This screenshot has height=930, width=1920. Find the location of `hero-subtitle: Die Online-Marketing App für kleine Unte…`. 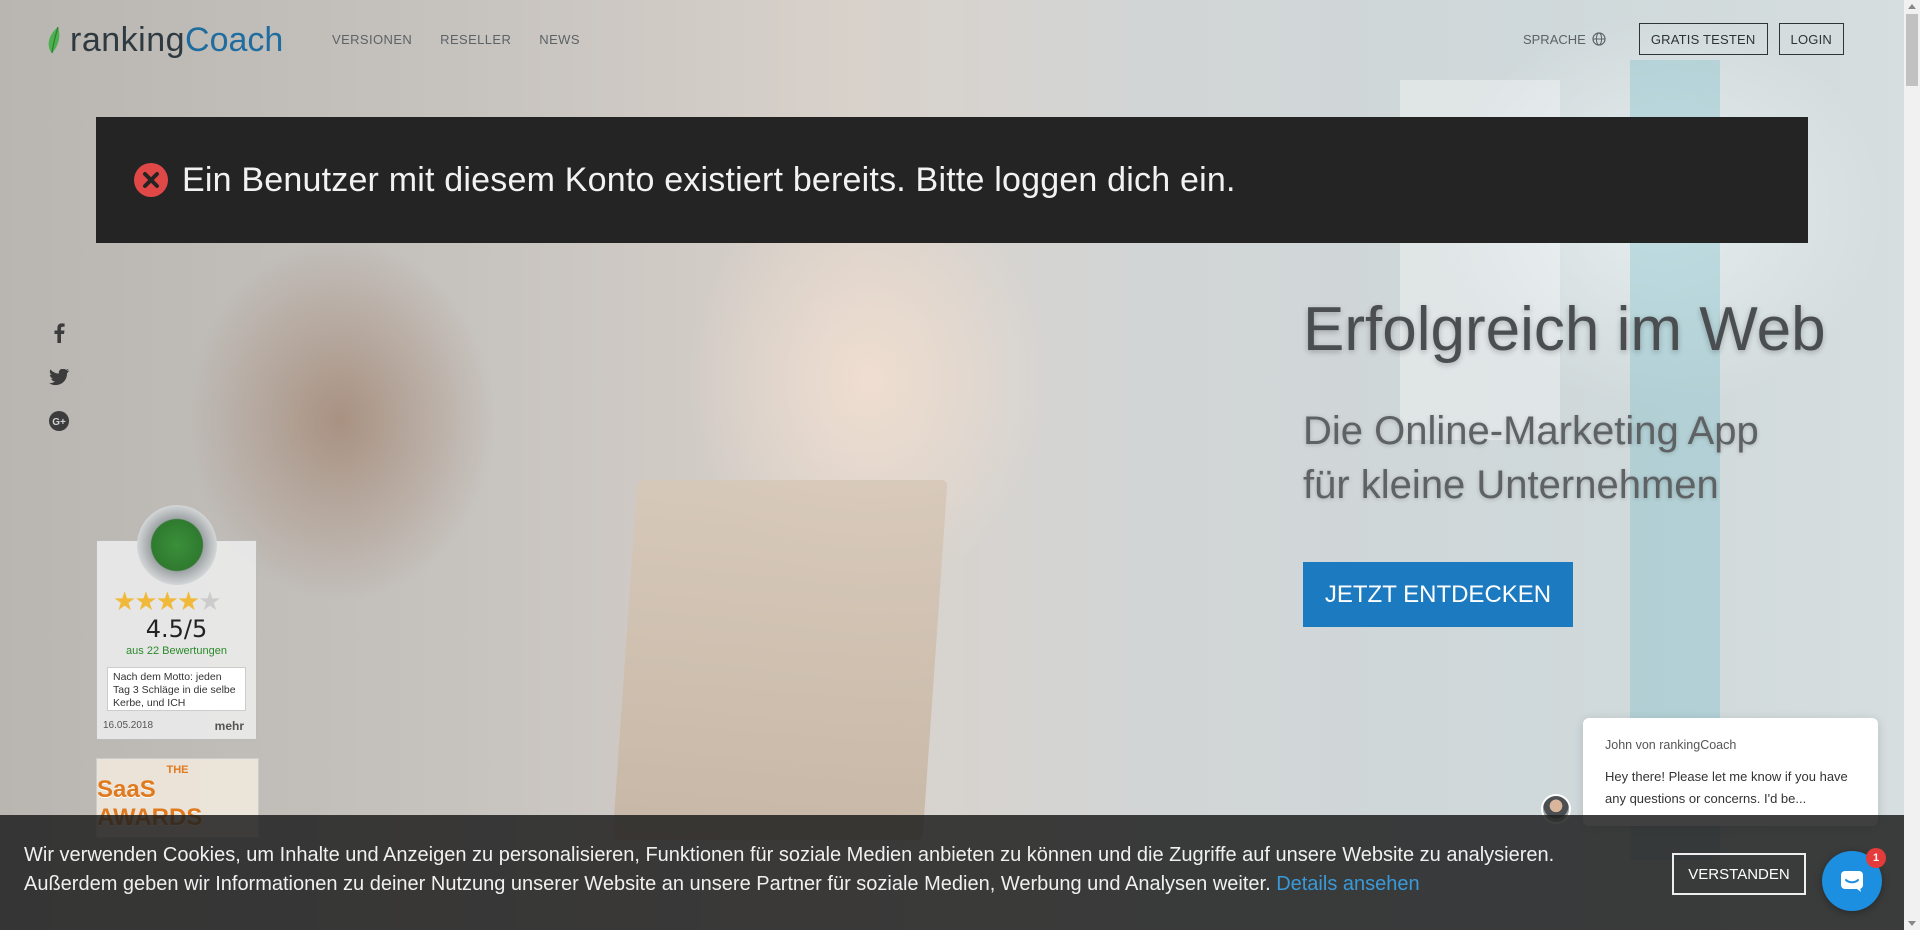

hero-subtitle: Die Online-Marketing App für kleine Unte… is located at coordinates (1563, 458).